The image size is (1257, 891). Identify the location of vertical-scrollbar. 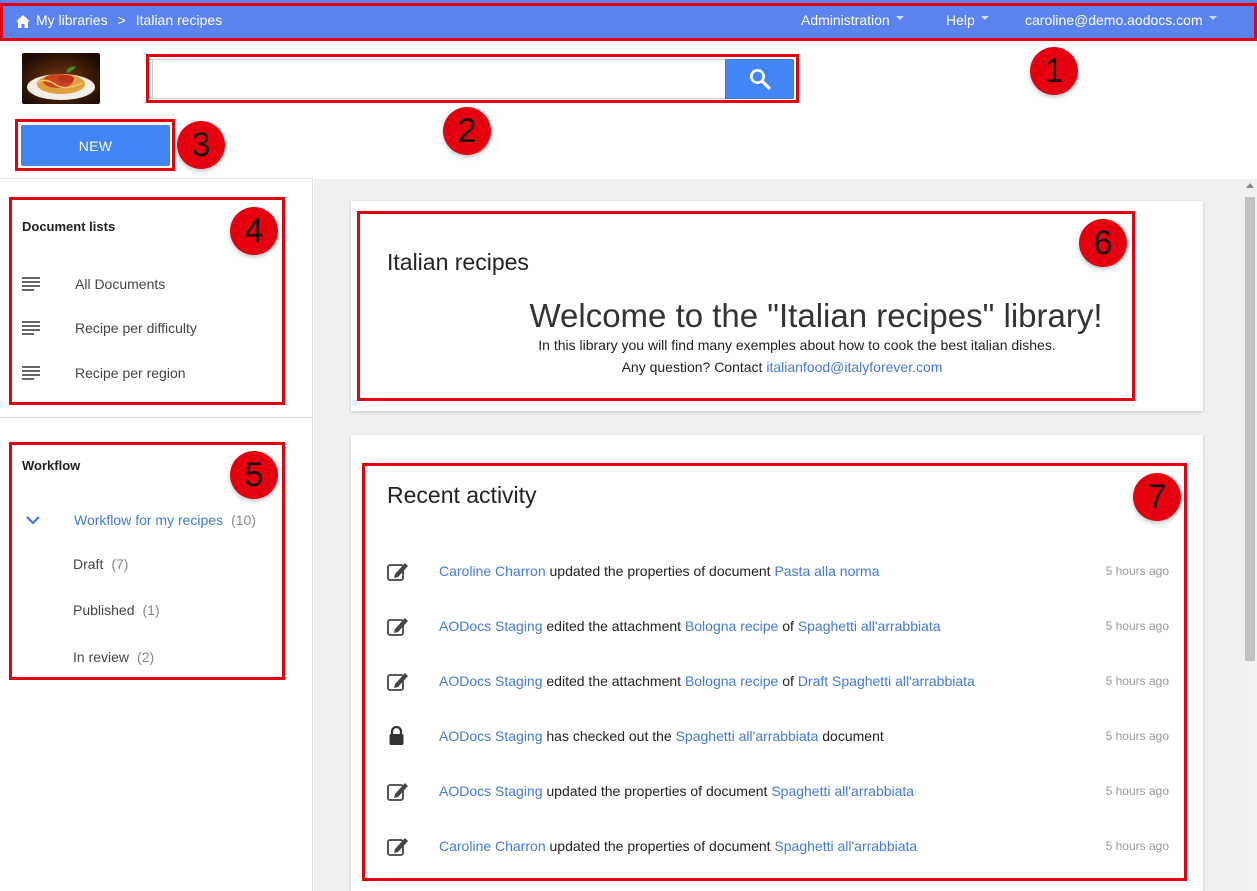
(1250, 535).